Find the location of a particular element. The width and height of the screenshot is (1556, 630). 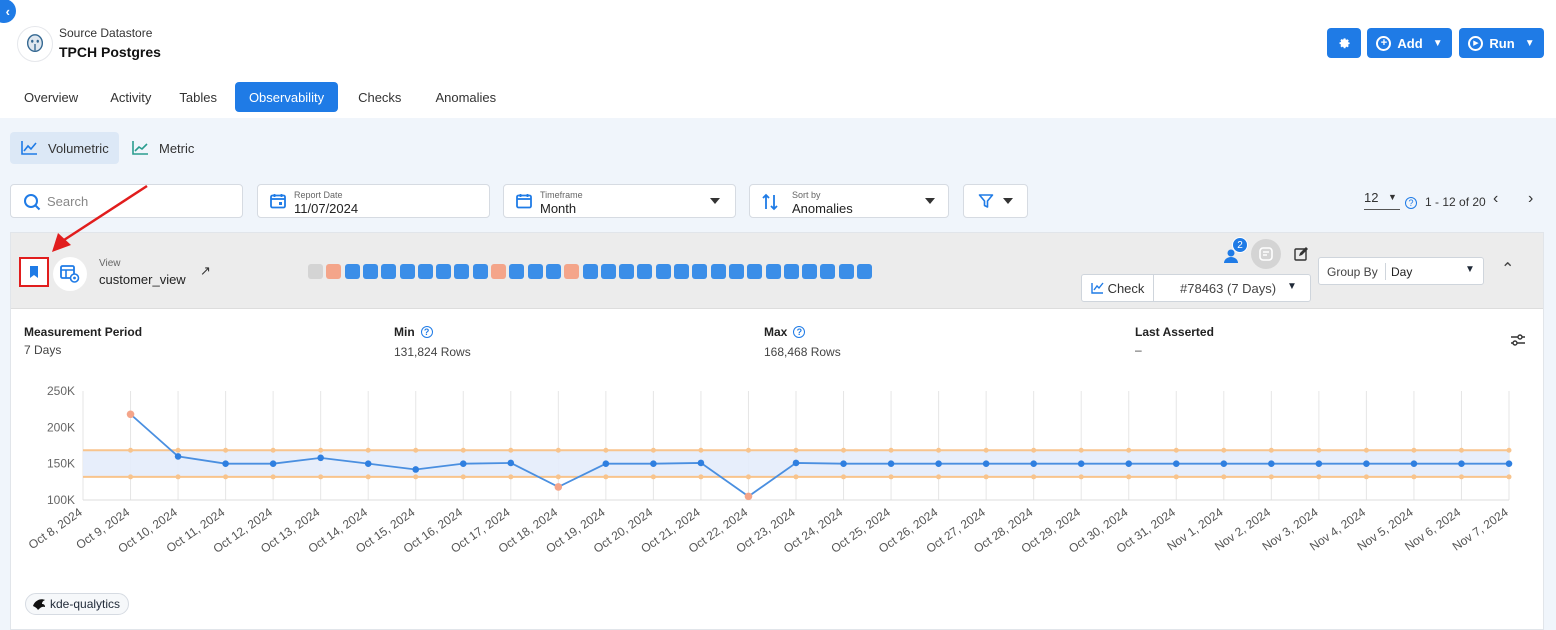

sort-by-select: Sort by Anomalies is located at coordinates (849, 201).